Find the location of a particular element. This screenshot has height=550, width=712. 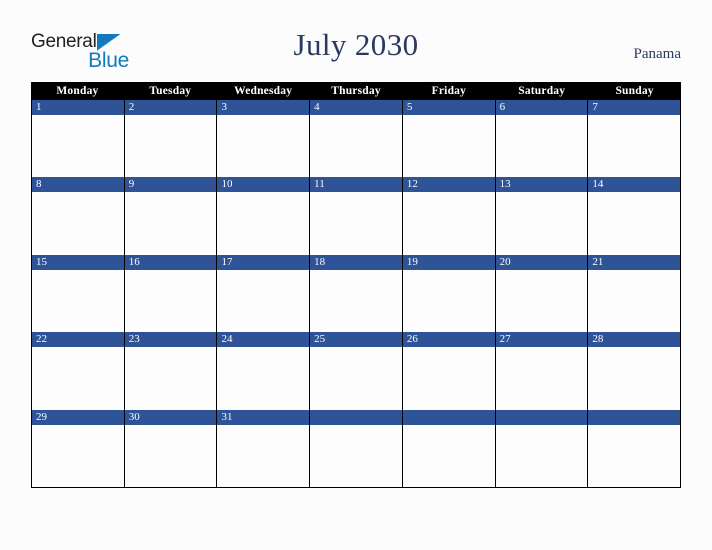

page-title: July 2030 is located at coordinates (356, 44).